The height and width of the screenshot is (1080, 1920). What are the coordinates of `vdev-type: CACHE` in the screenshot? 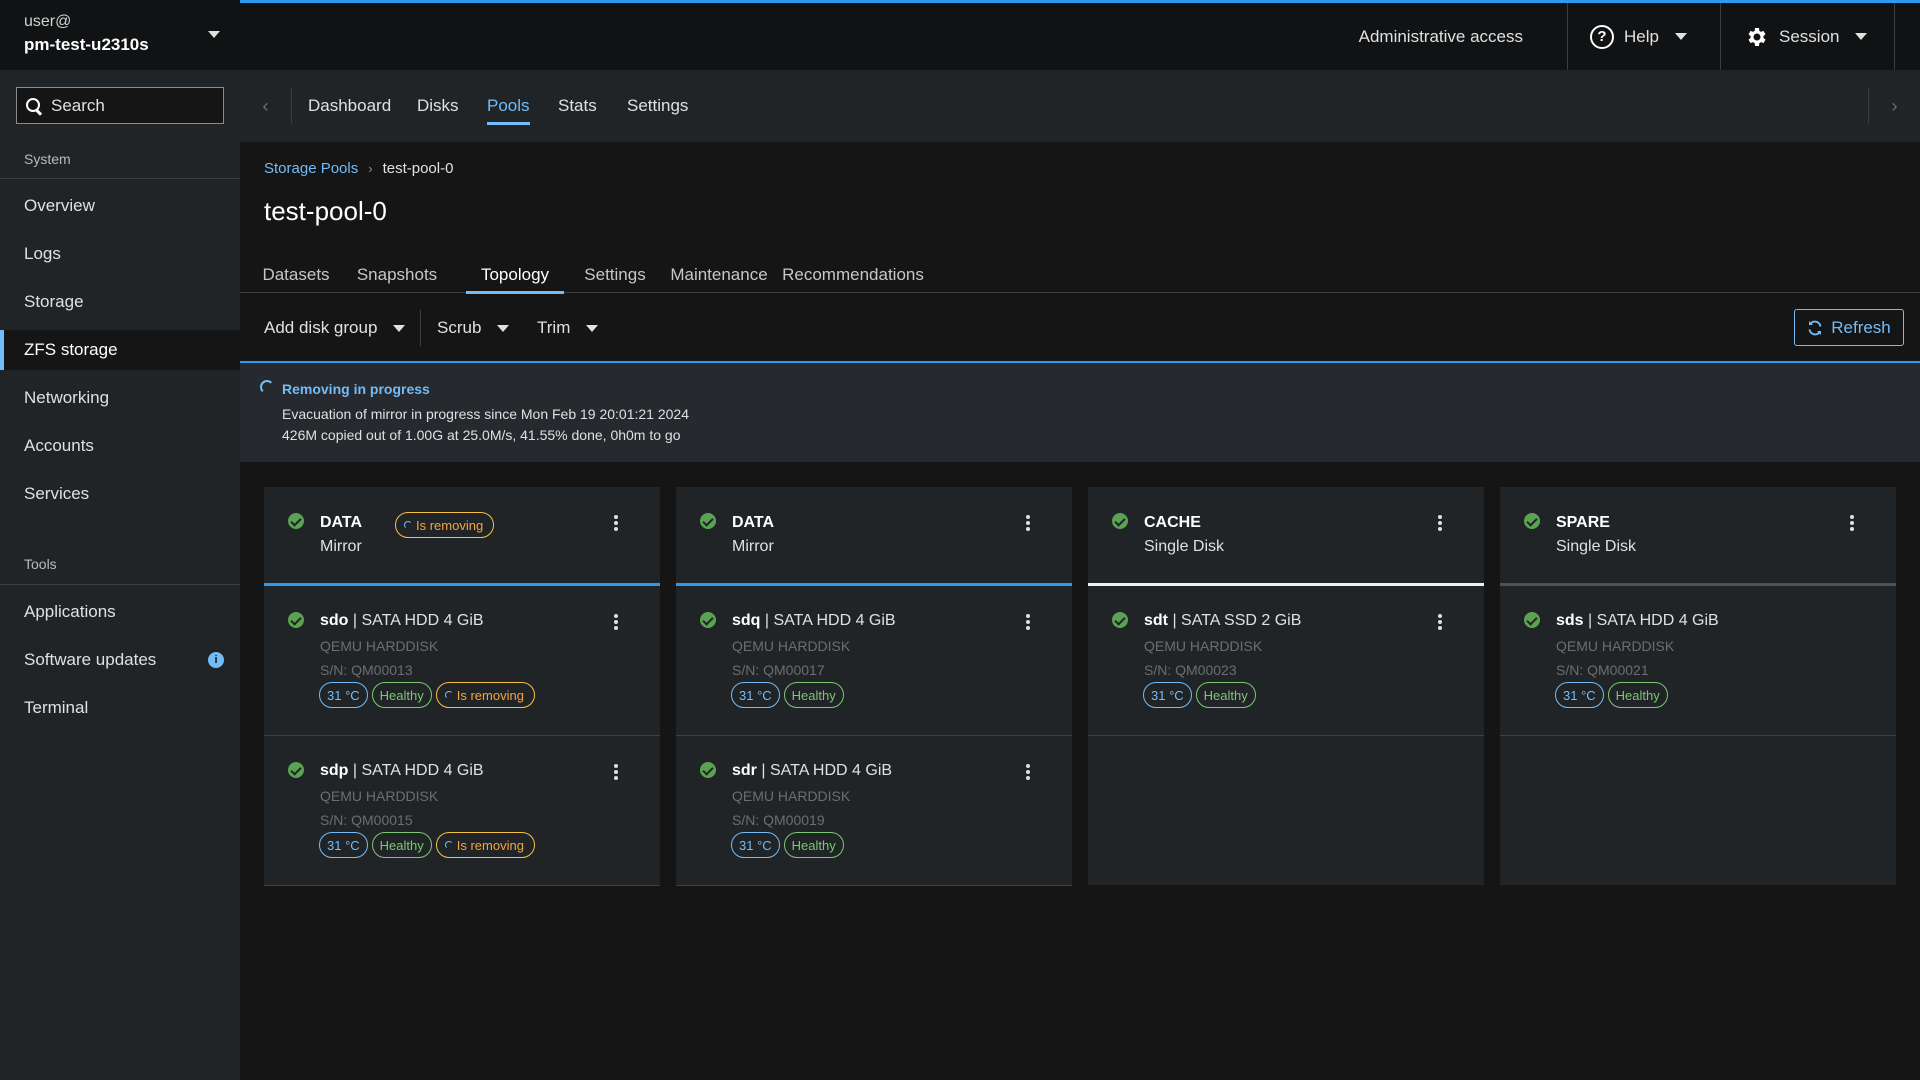 It's located at (1172, 522).